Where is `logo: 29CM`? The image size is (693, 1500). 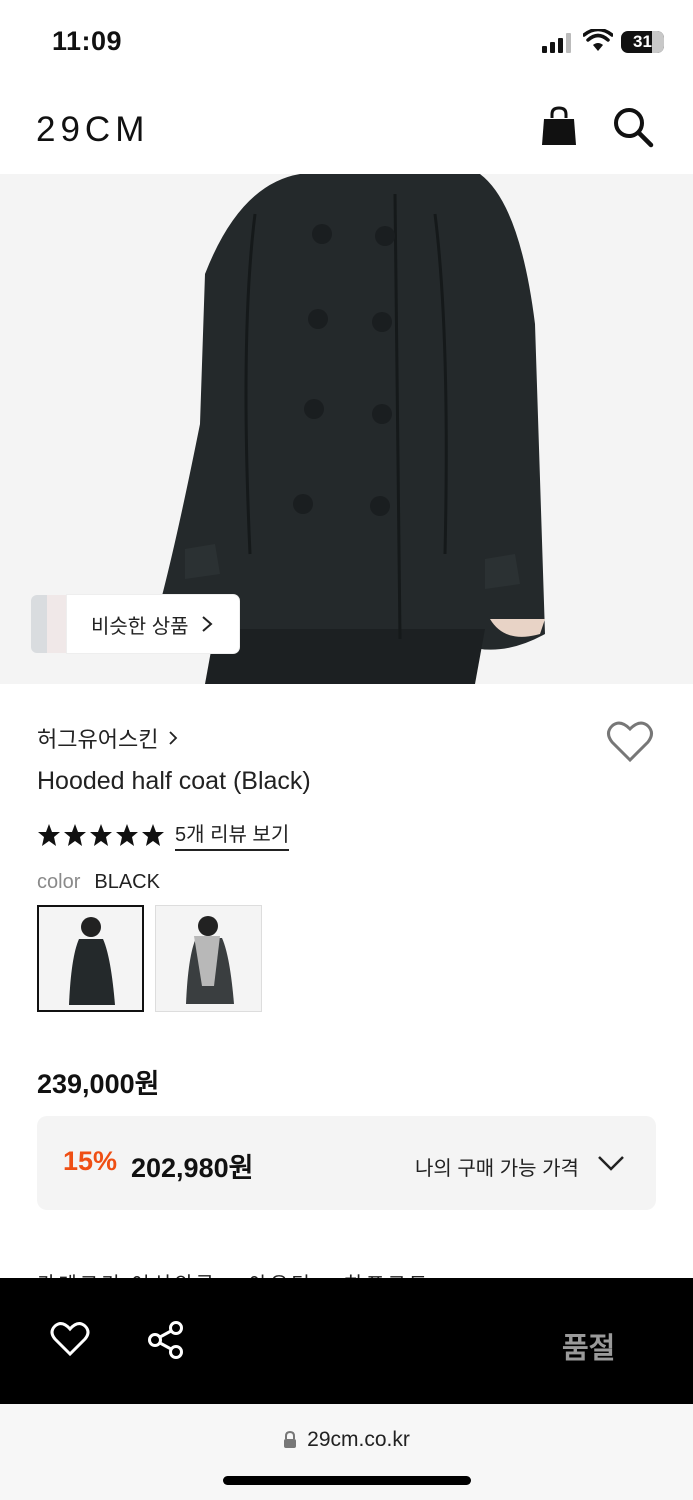 logo: 29CM is located at coordinates (92, 130).